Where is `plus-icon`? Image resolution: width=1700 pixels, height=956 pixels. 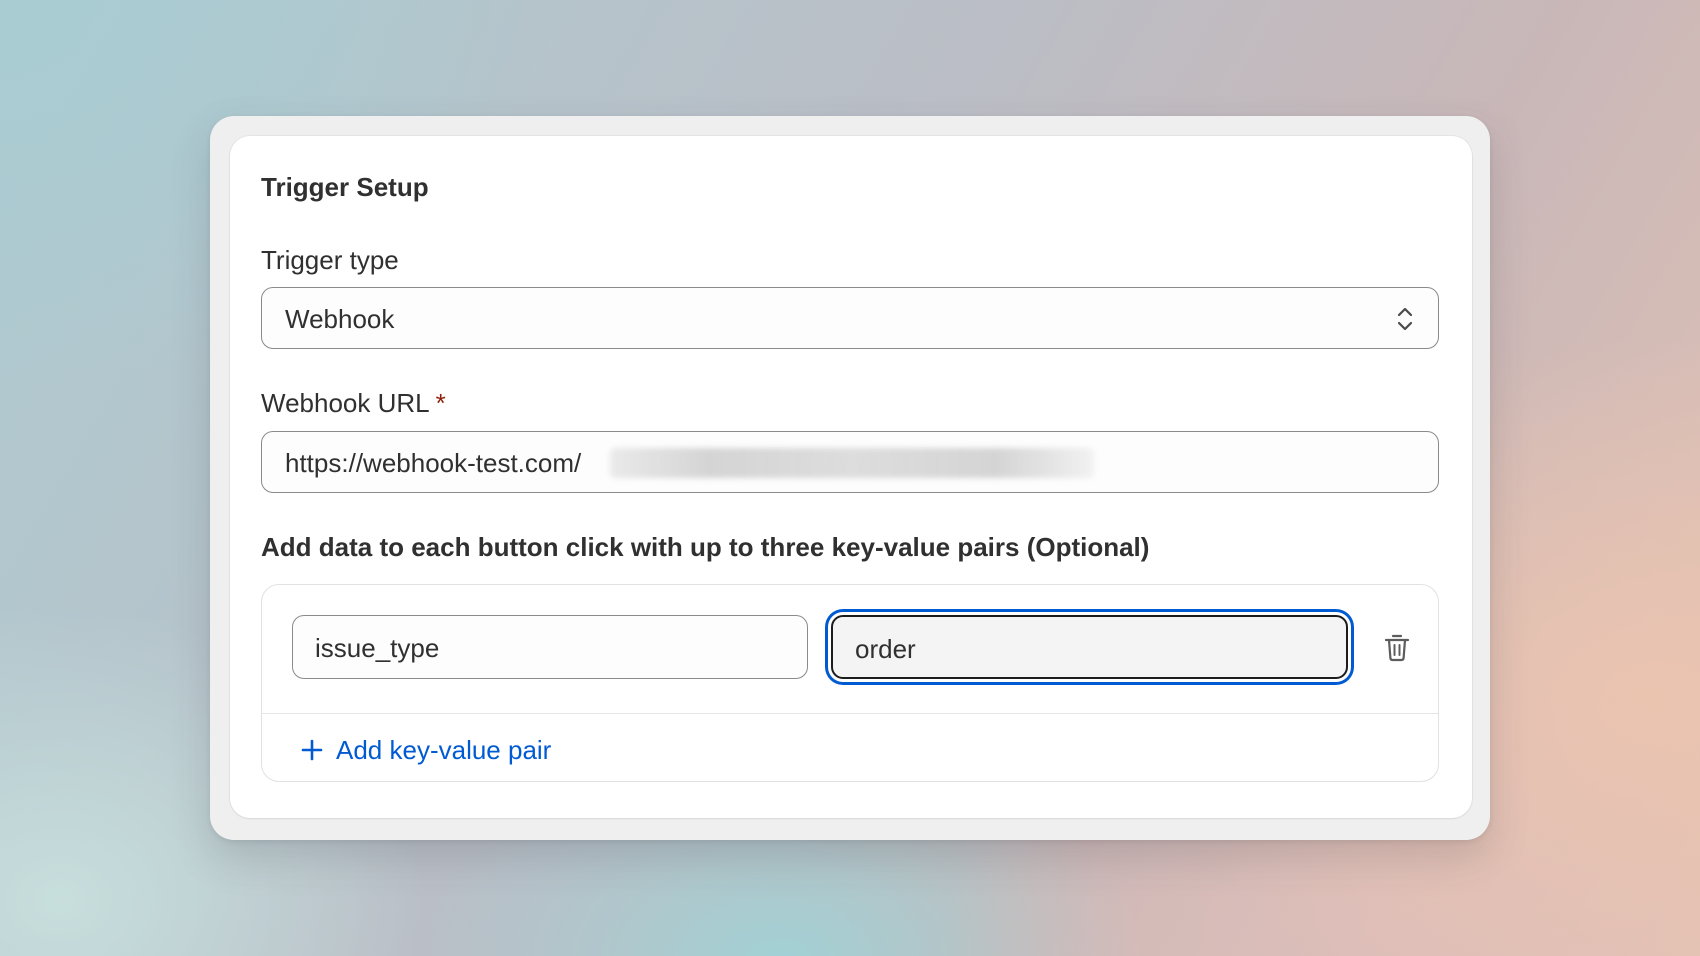 plus-icon is located at coordinates (312, 750).